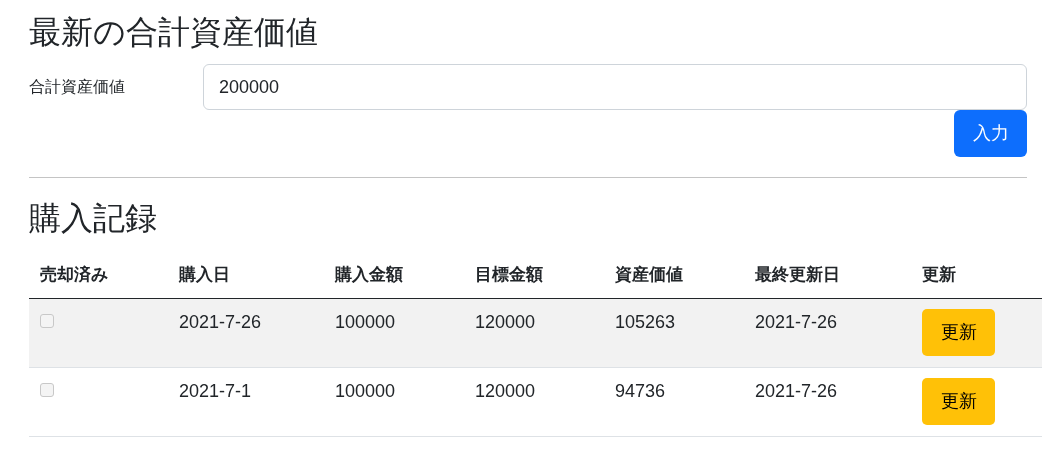 This screenshot has width=1056, height=459. I want to click on column-header: 更新, so click(976, 275).